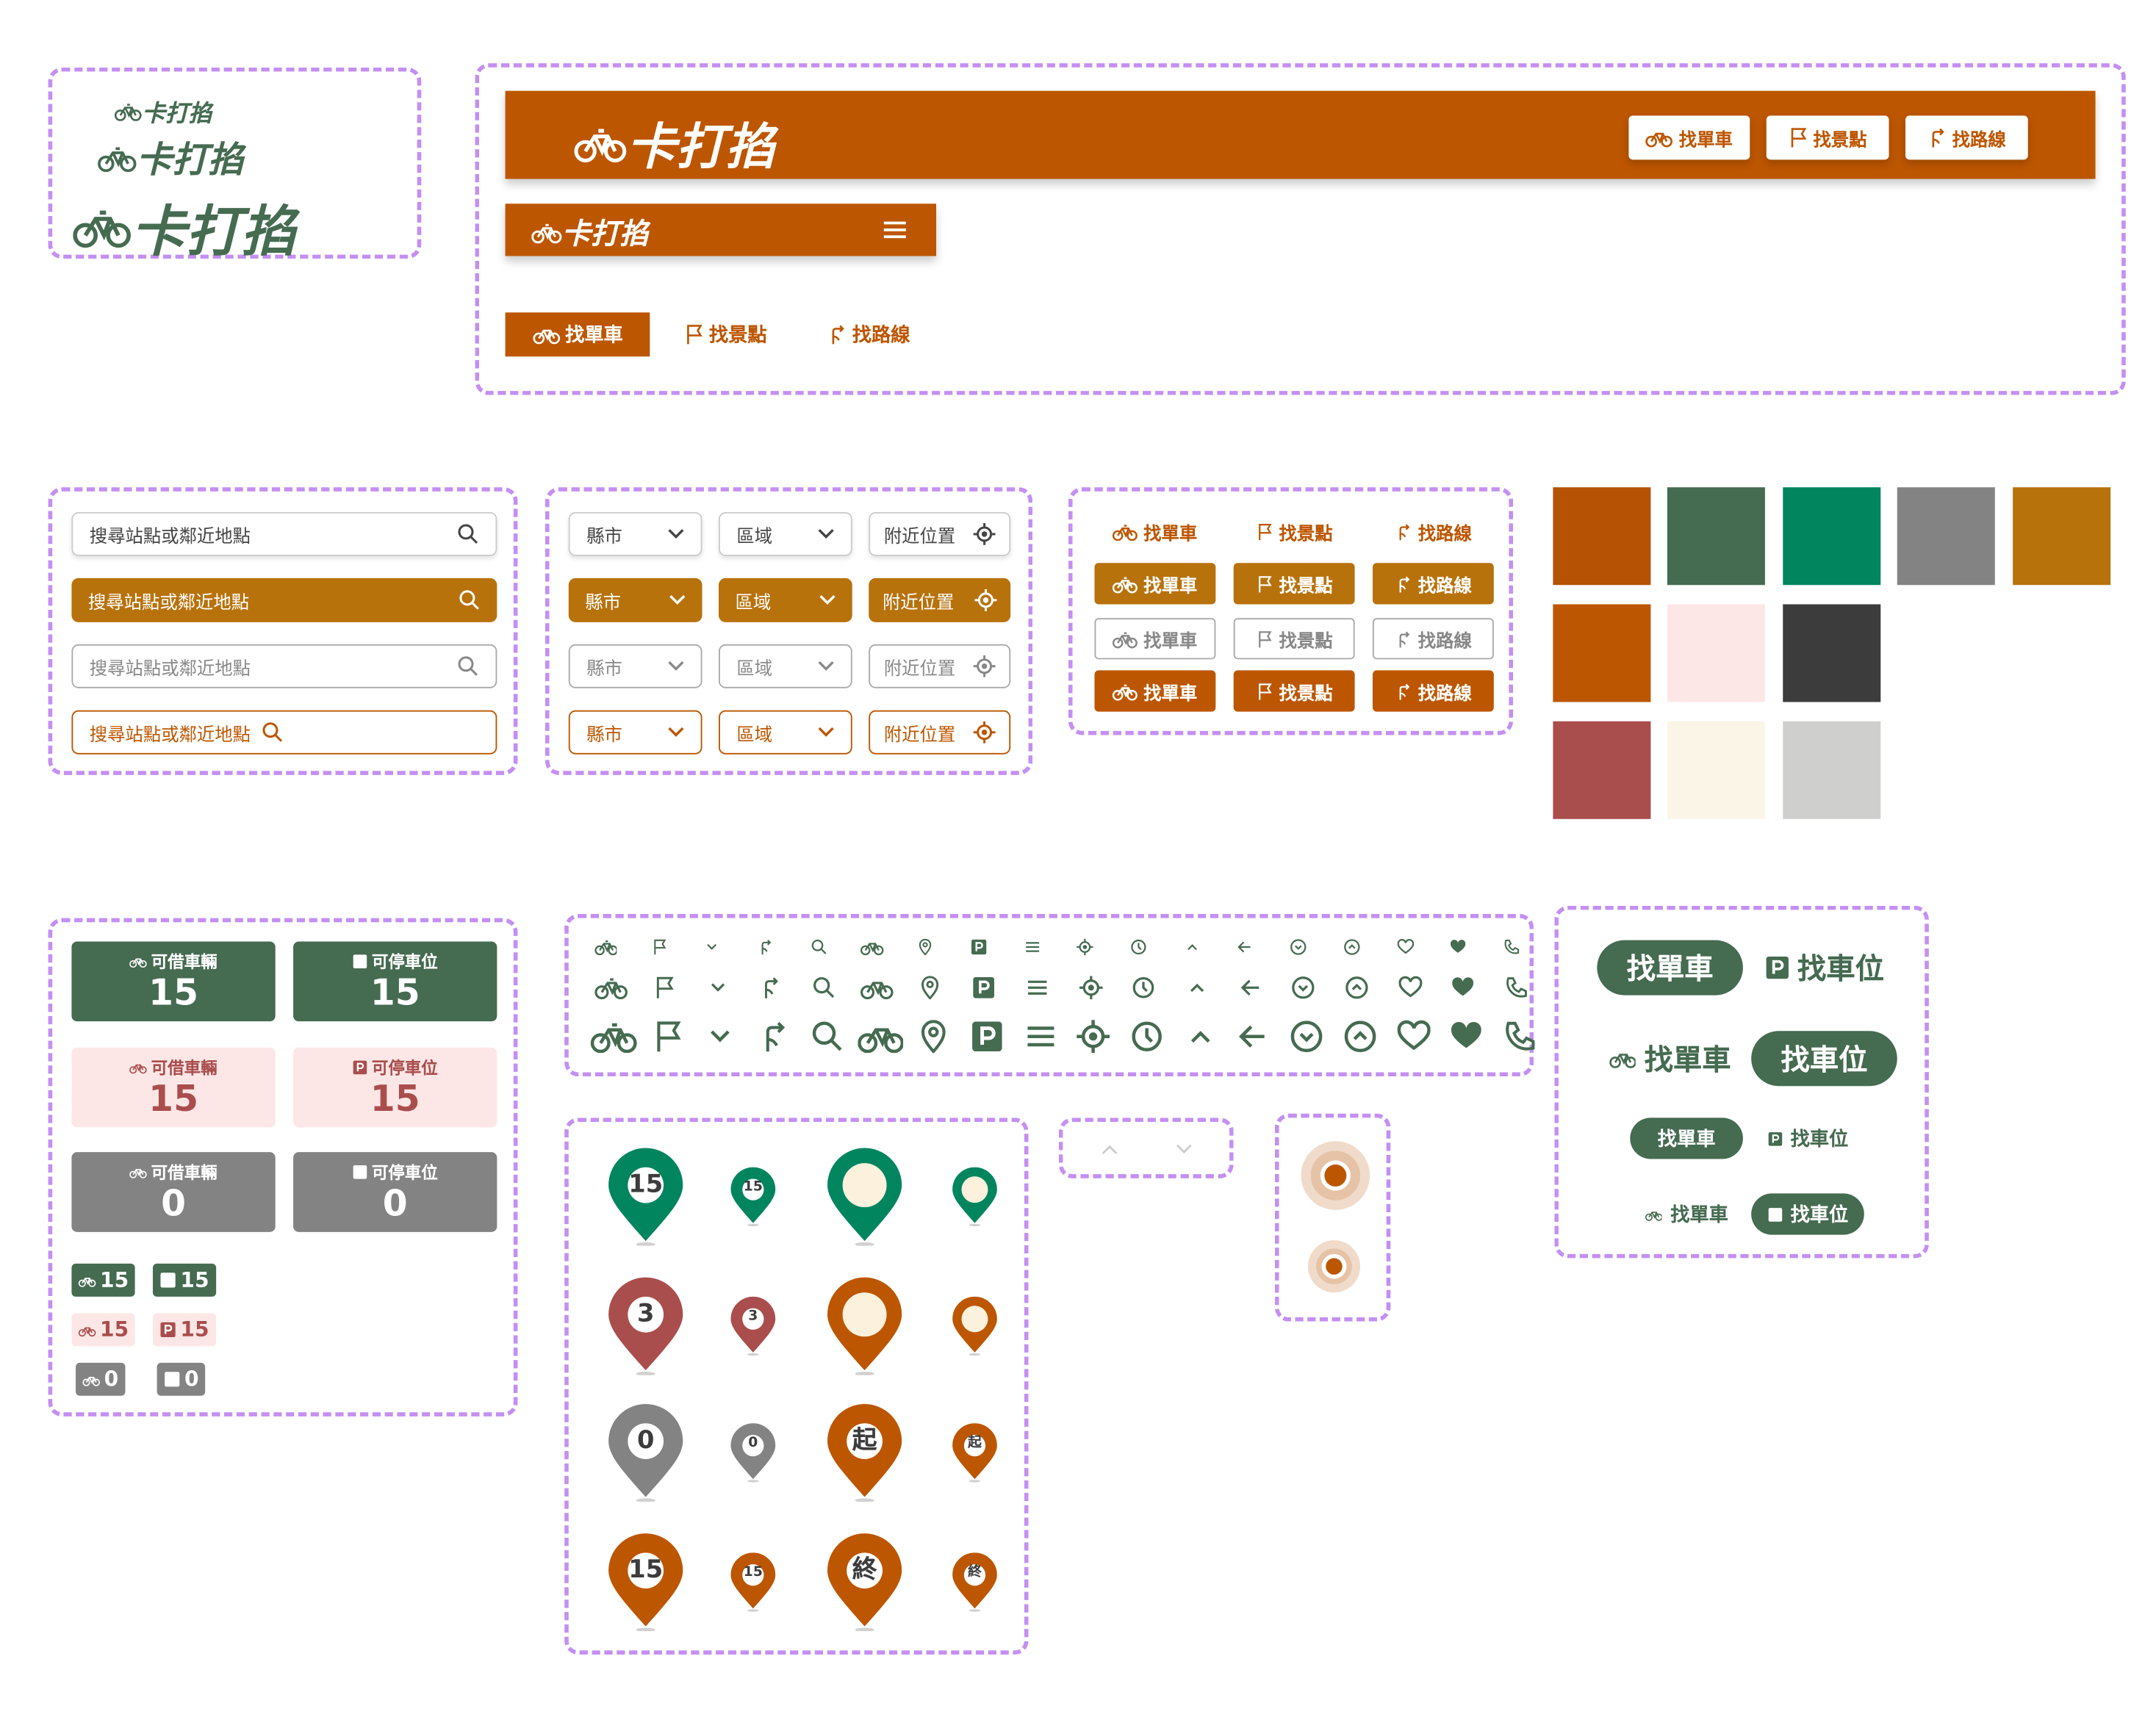  What do you see at coordinates (940, 732) in the screenshot?
I see `nearby-button-focus: 附近位置` at bounding box center [940, 732].